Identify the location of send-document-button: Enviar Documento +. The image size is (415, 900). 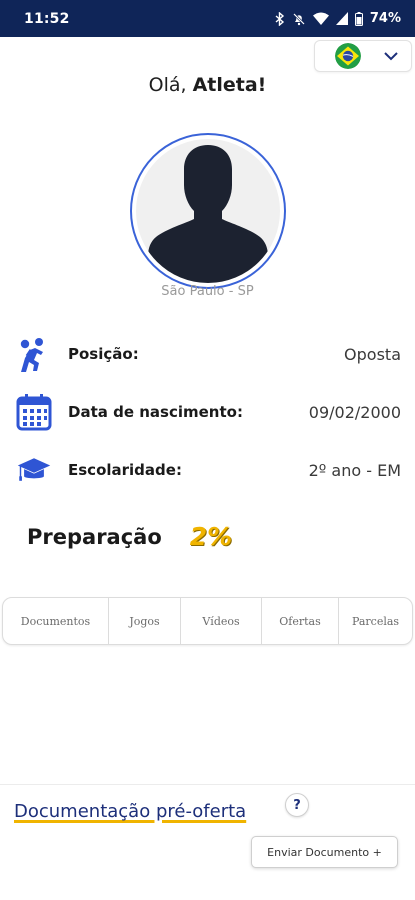
(324, 852).